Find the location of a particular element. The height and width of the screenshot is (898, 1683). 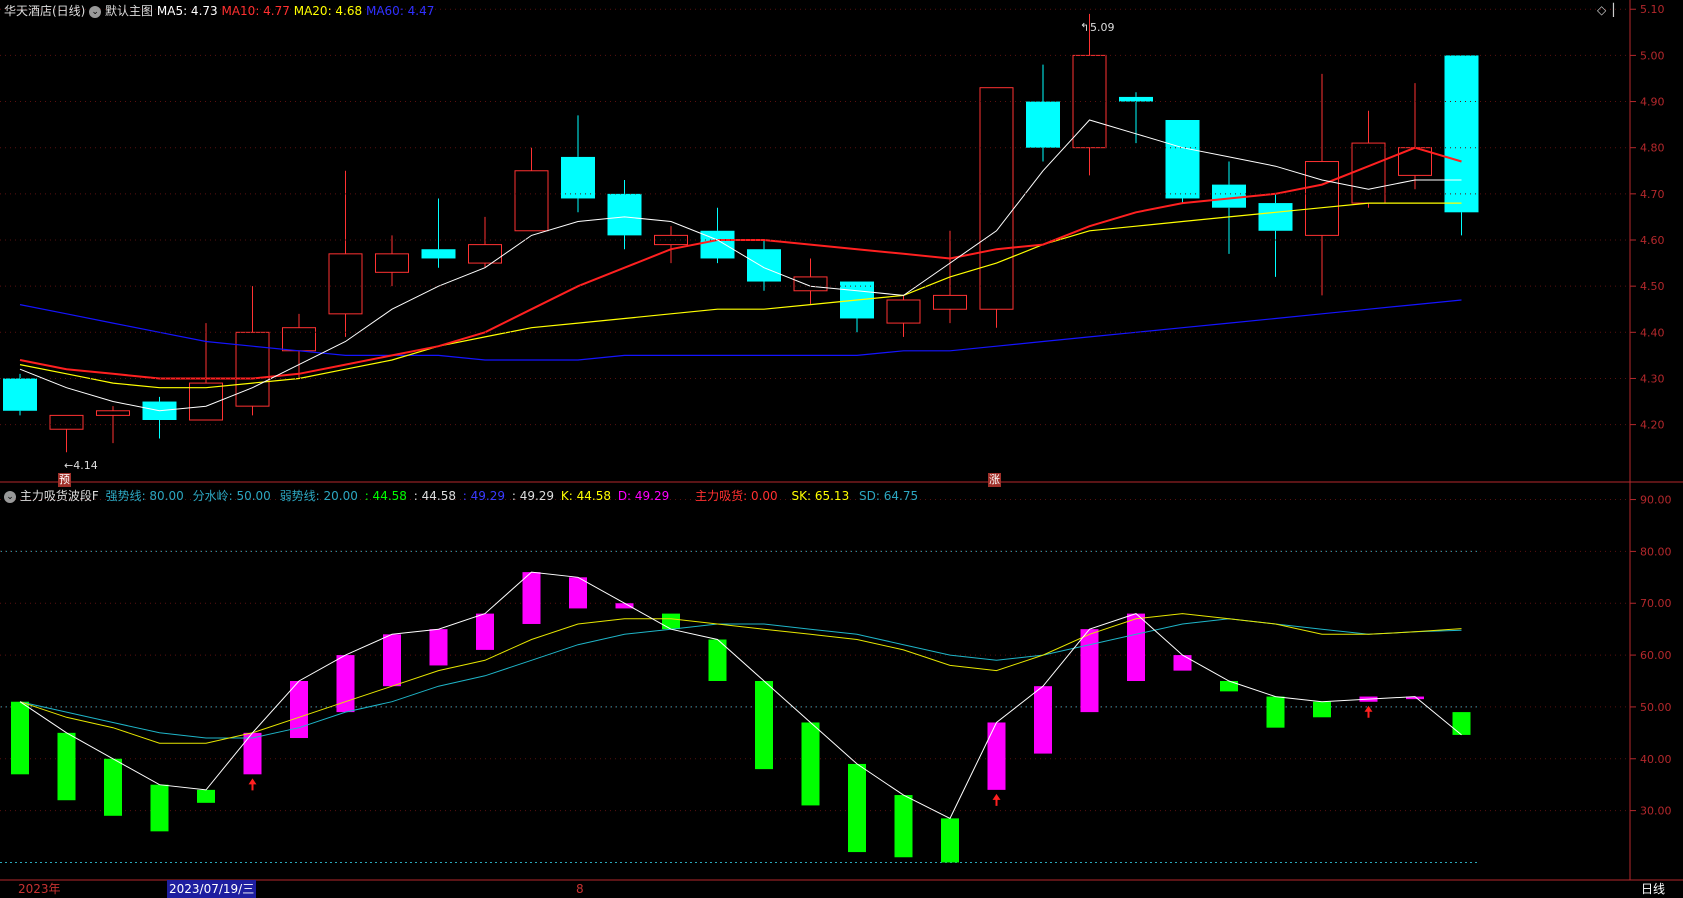

panel-split-icon: ▏ is located at coordinates (1617, 10).